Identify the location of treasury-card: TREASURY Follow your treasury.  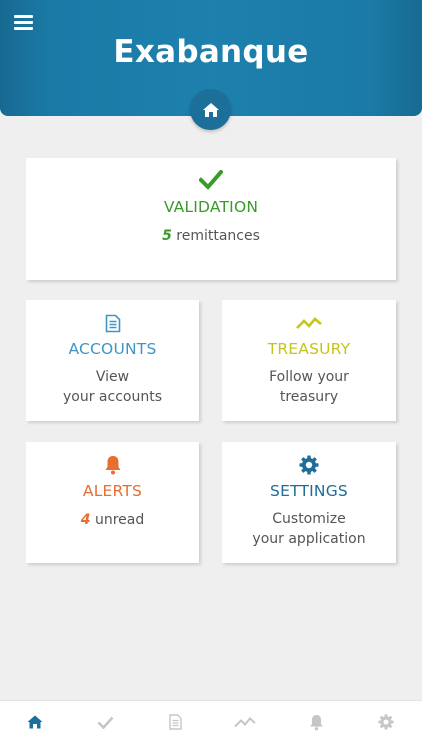
(309, 360).